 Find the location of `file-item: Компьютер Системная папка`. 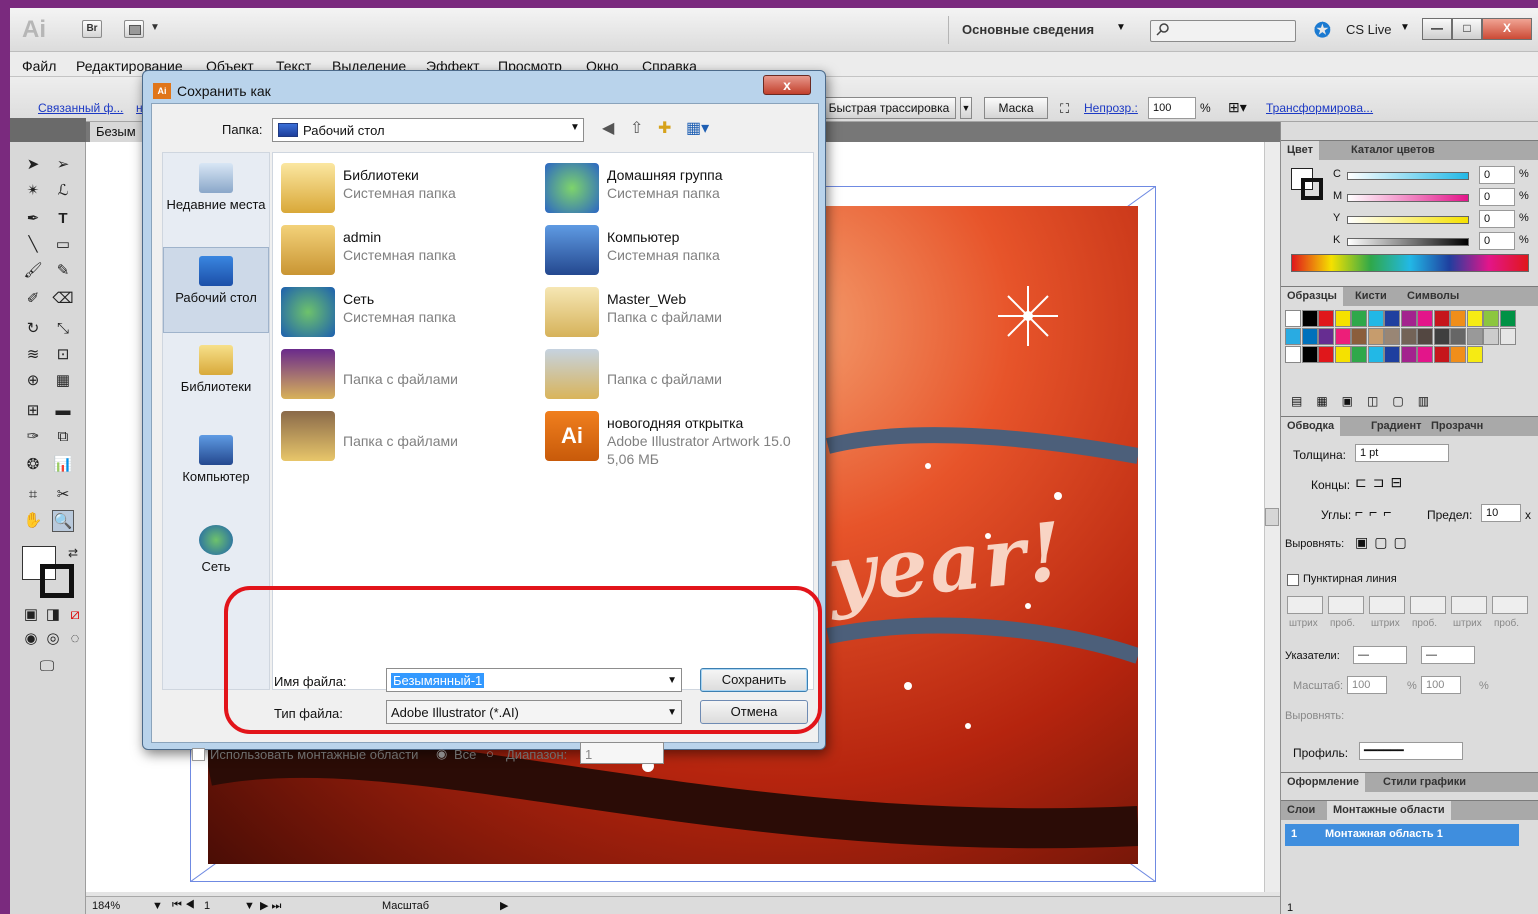

file-item: Компьютер Системная папка is located at coordinates (671, 248).